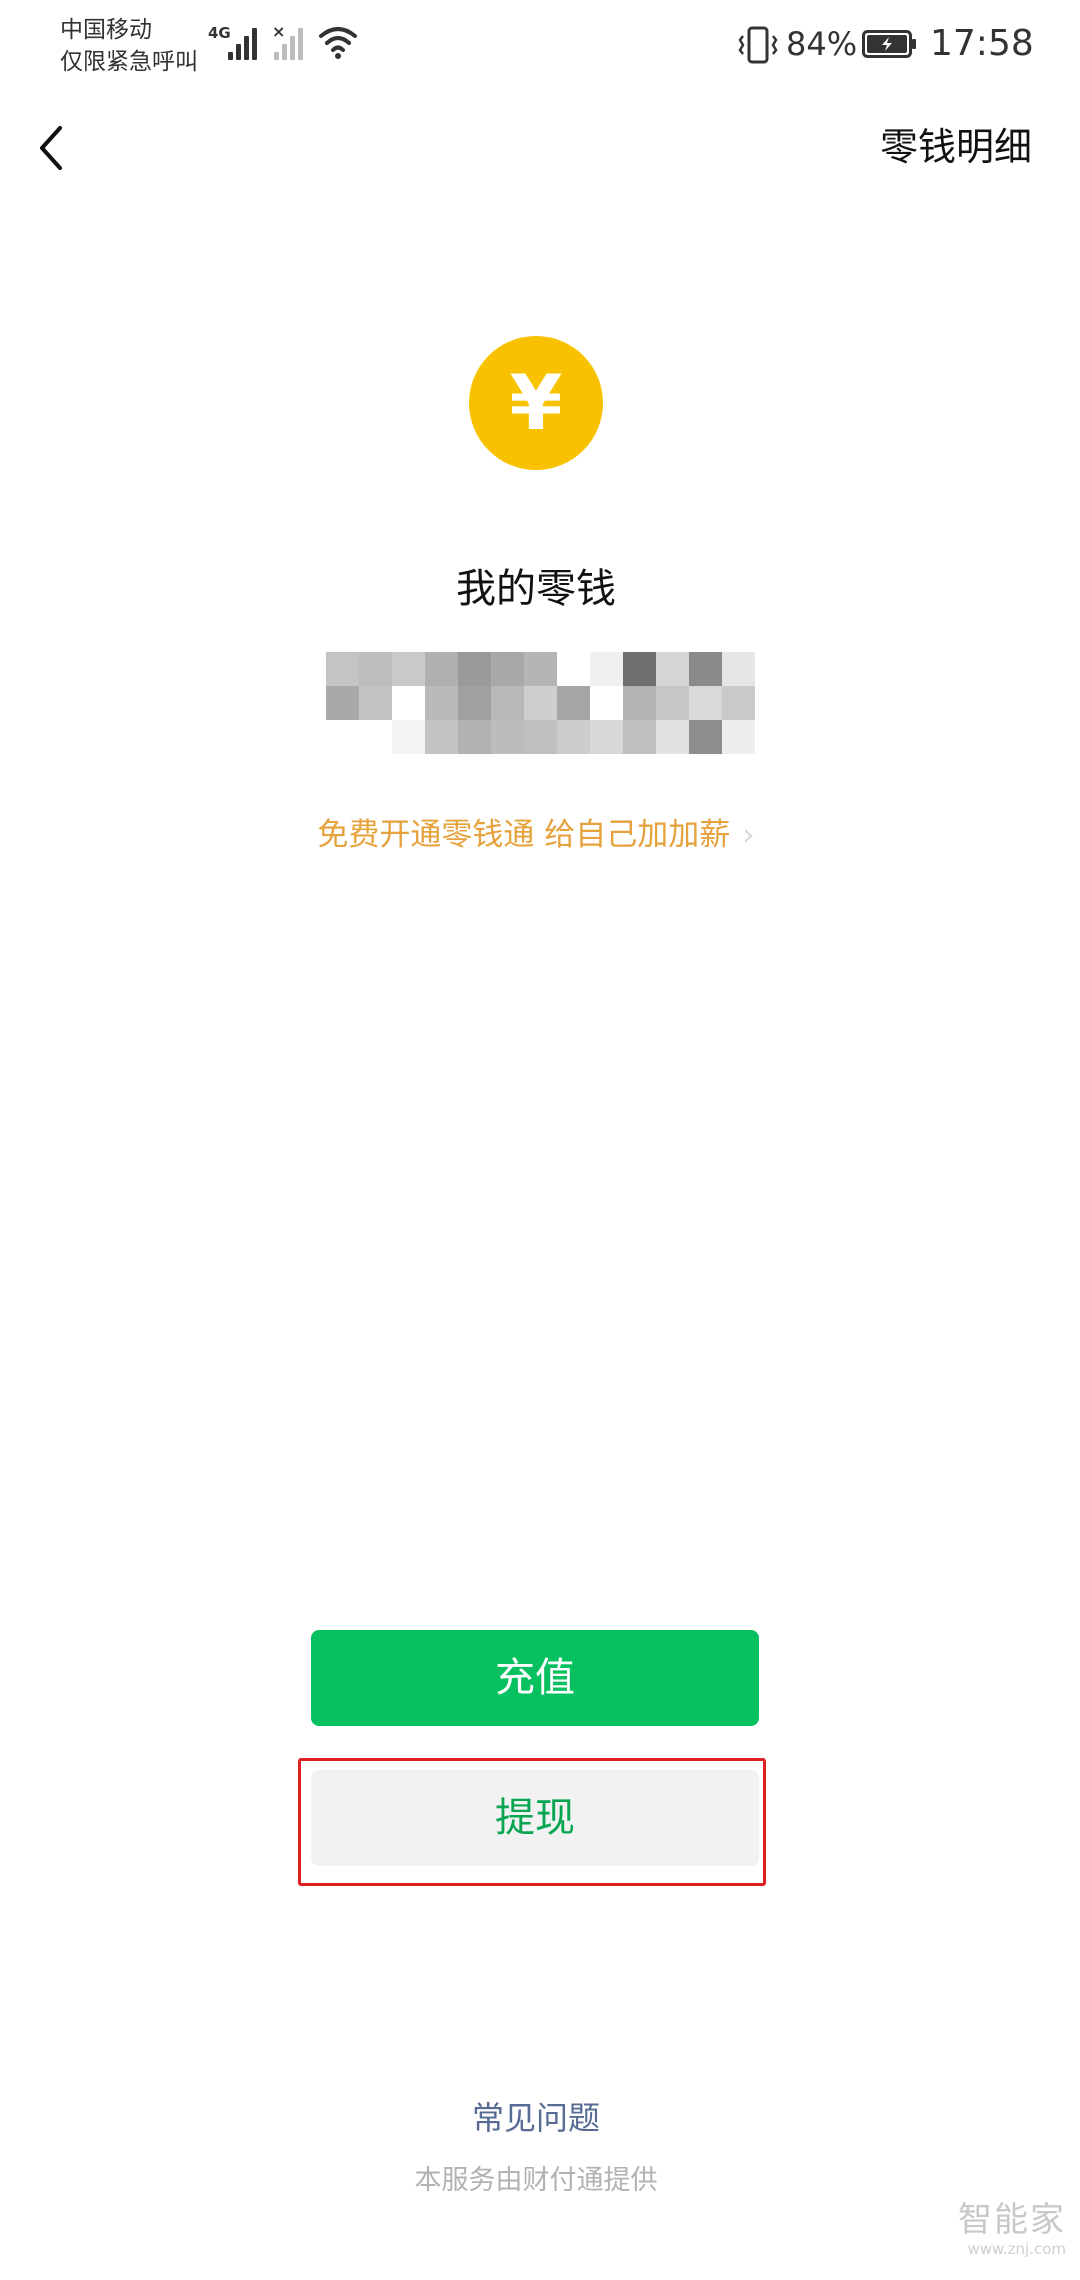 The height and width of the screenshot is (2280, 1080). Describe the element at coordinates (535, 1818) in the screenshot. I see `withdraw-button: 提现` at that location.